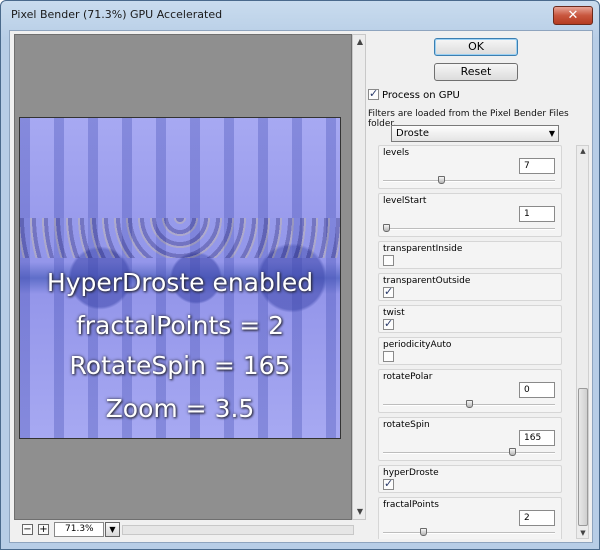  I want to click on overlay-line-2: fractalPoints = 2, so click(180, 325).